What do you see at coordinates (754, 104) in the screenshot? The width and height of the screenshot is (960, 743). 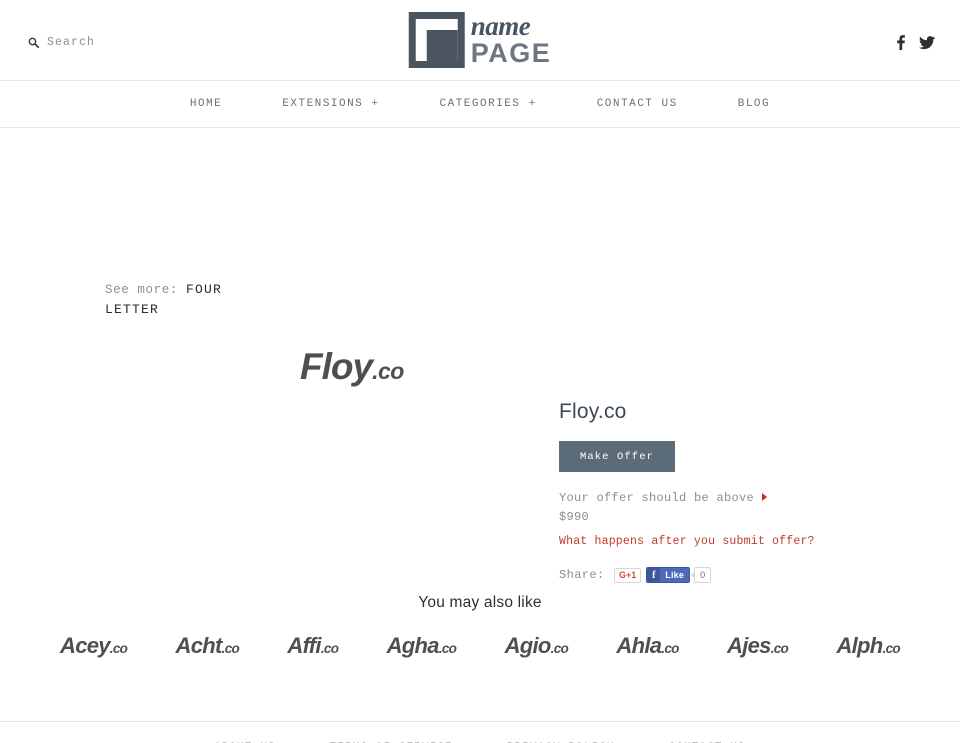 I see `nav-item-blog: BLOG` at bounding box center [754, 104].